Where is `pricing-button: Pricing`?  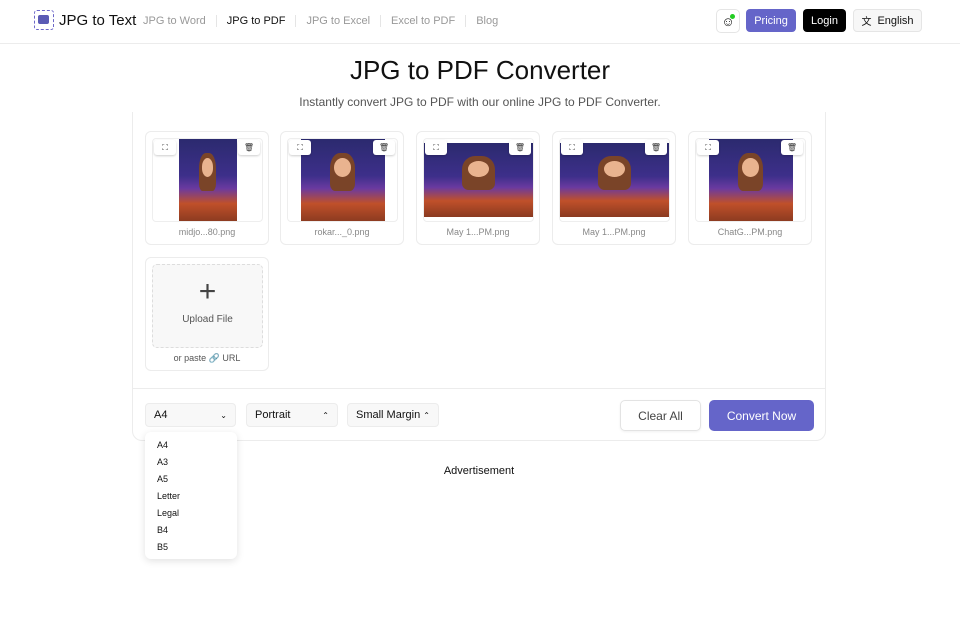 pricing-button: Pricing is located at coordinates (771, 20).